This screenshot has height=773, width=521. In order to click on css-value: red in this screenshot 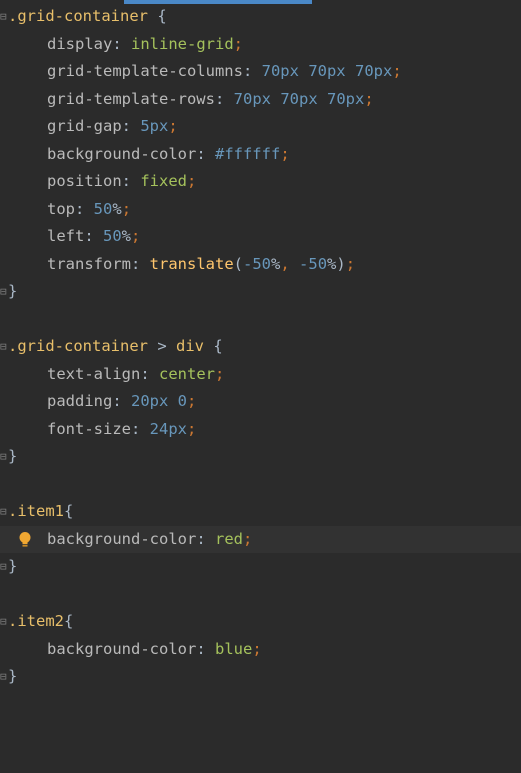, I will do `click(228, 538)`.